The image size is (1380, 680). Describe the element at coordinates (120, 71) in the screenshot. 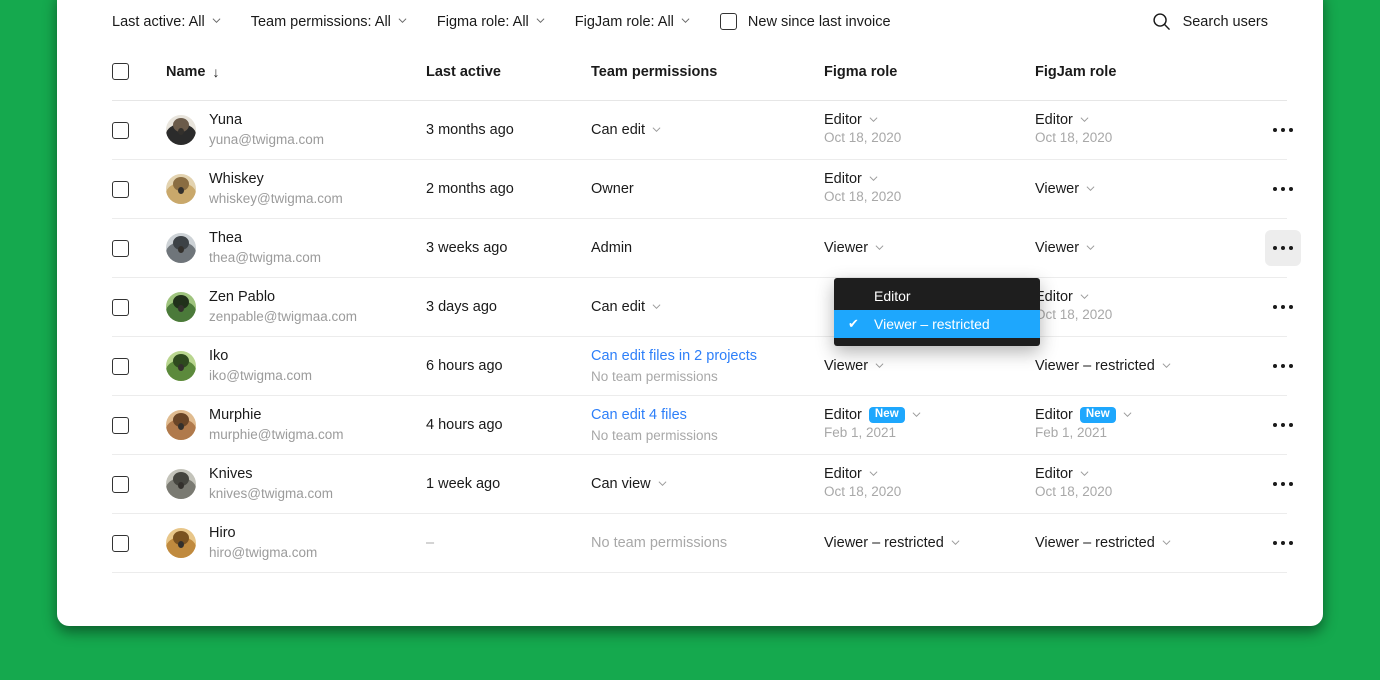

I see `select-all-checkbox` at that location.